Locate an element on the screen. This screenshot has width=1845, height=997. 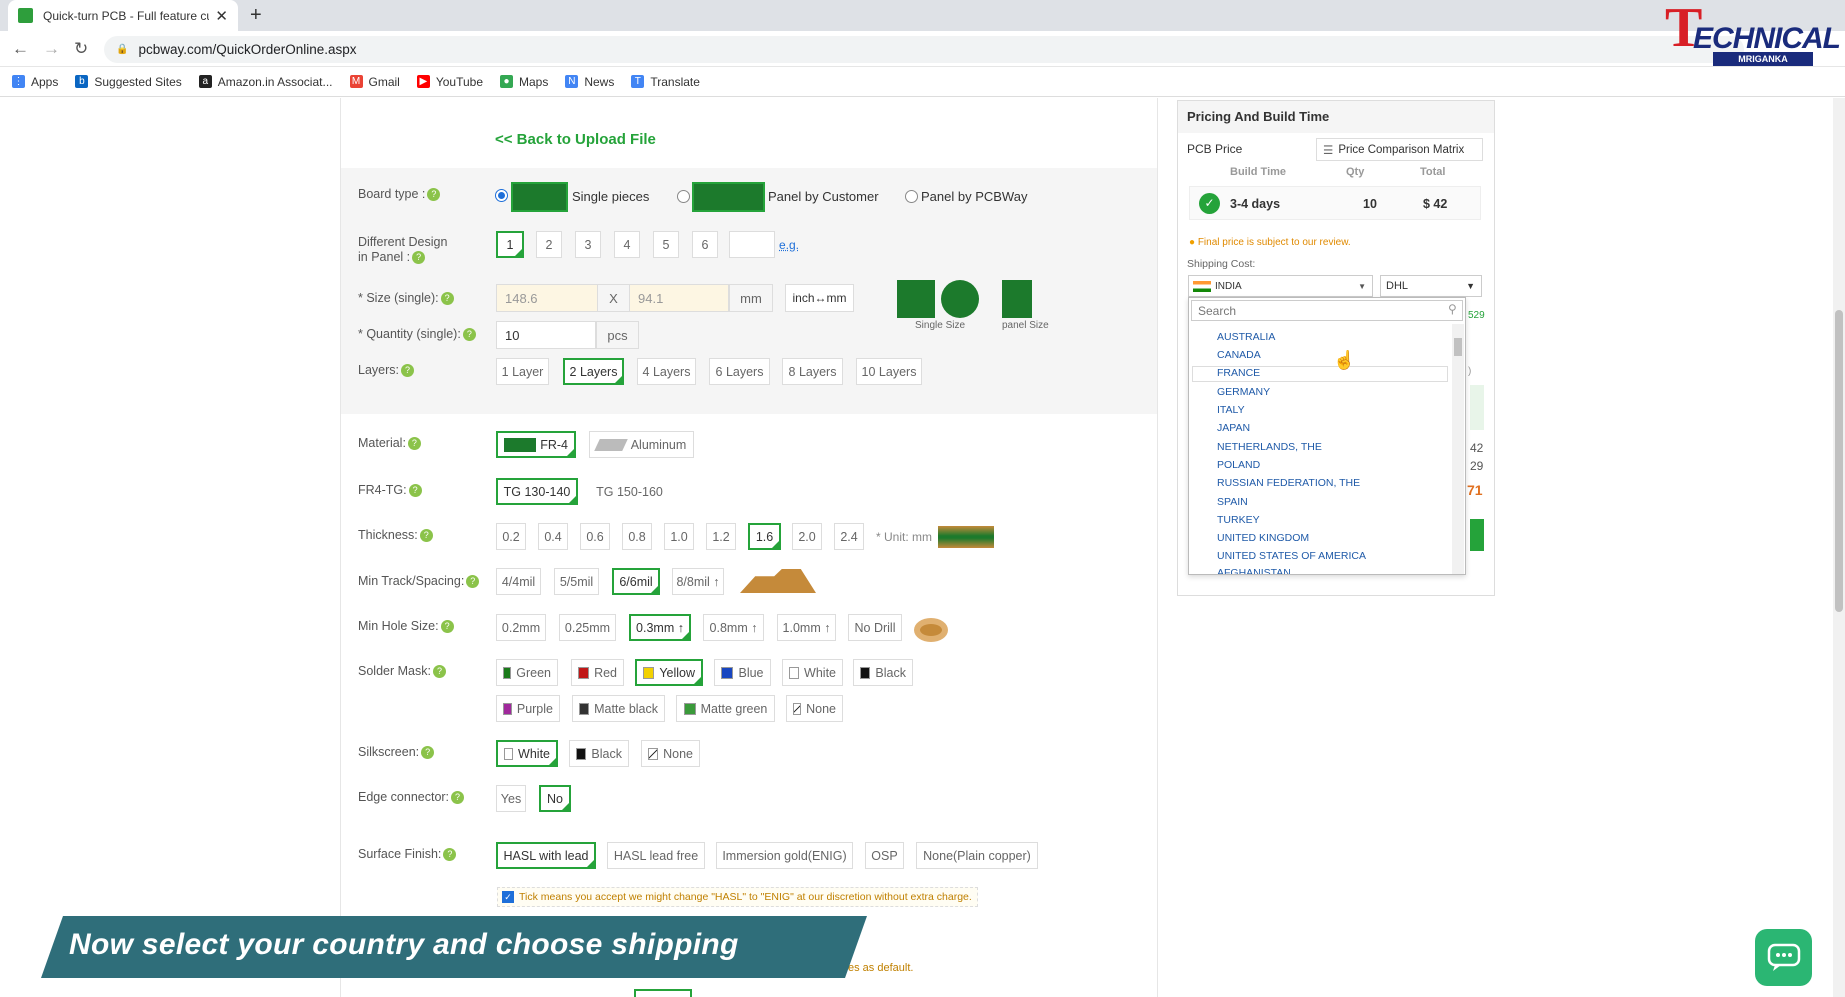
country-option: UNITED STATES OF AMERICA is located at coordinates (1291, 556).